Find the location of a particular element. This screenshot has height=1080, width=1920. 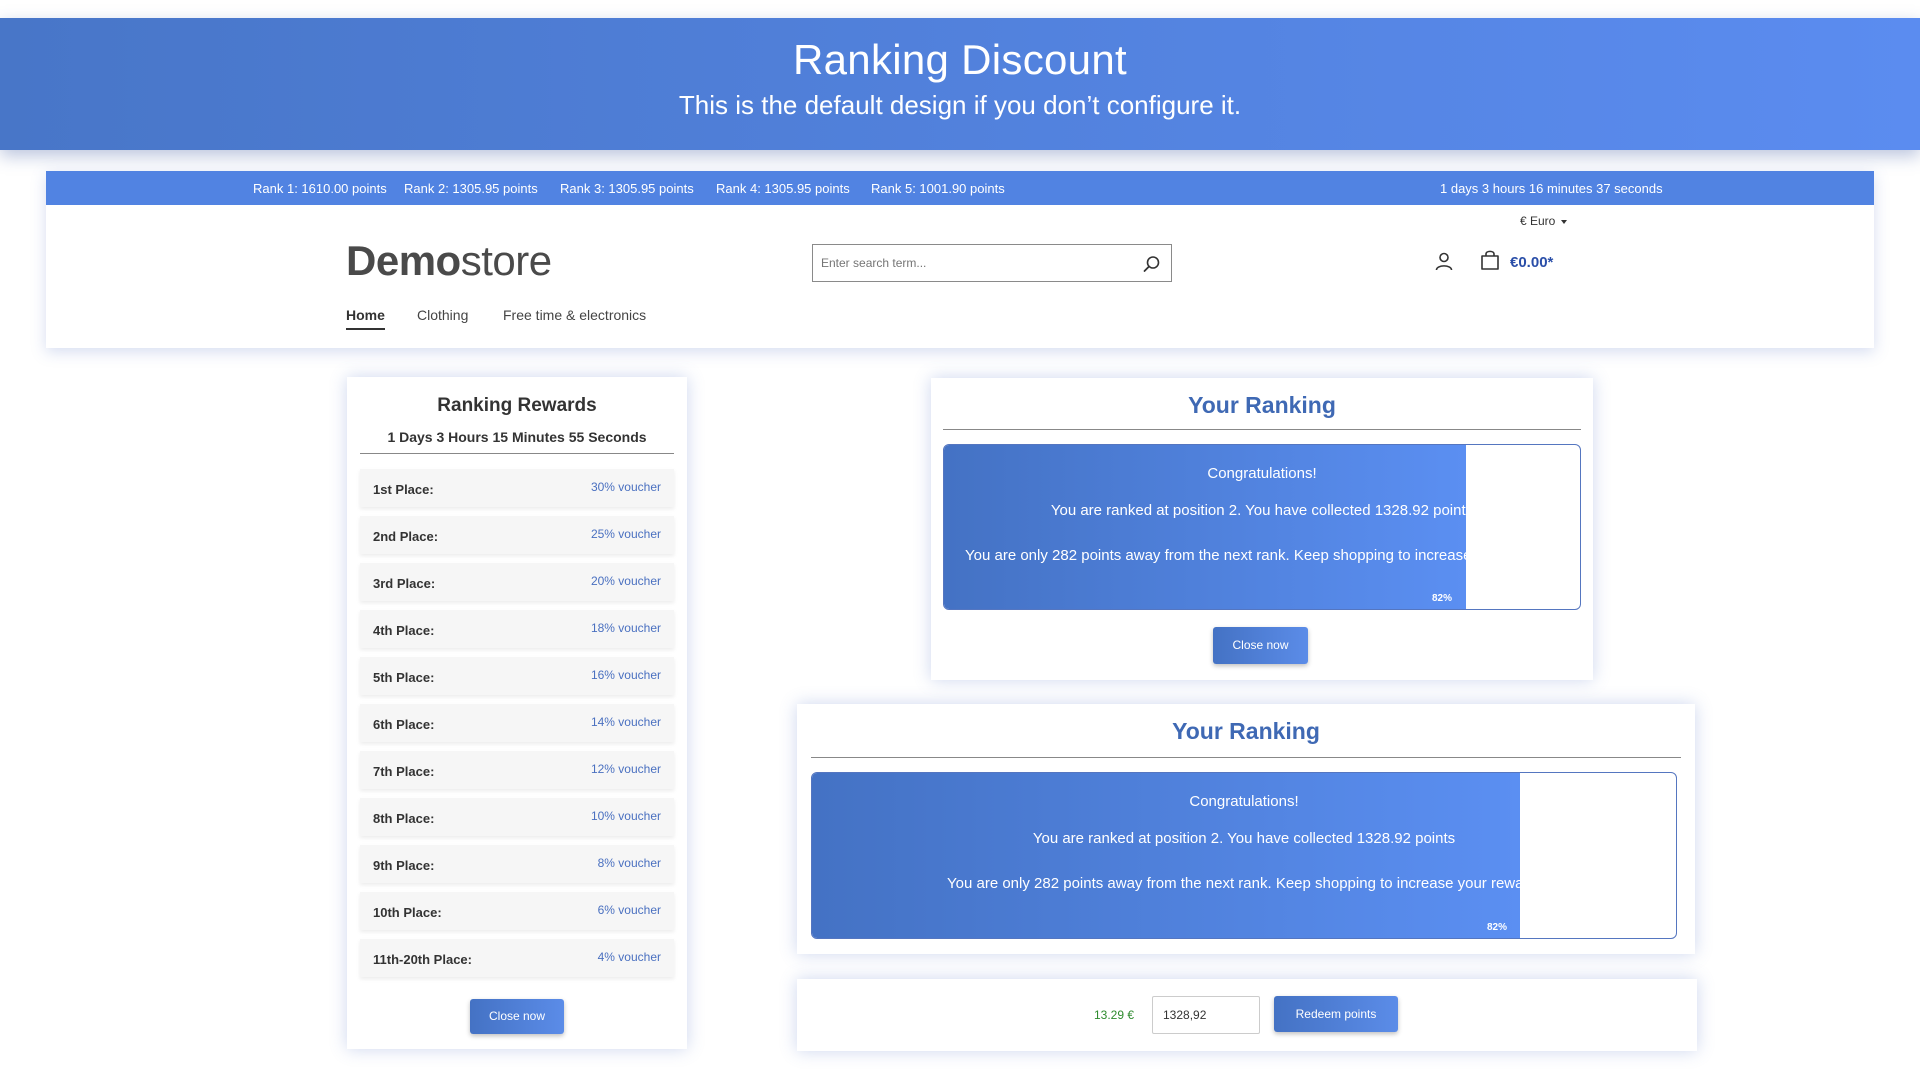

cart-total: €0.00* is located at coordinates (1531, 262).